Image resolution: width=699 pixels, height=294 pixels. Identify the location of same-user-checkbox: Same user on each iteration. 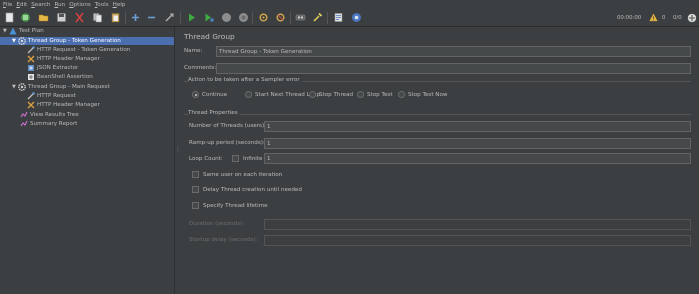
(237, 174).